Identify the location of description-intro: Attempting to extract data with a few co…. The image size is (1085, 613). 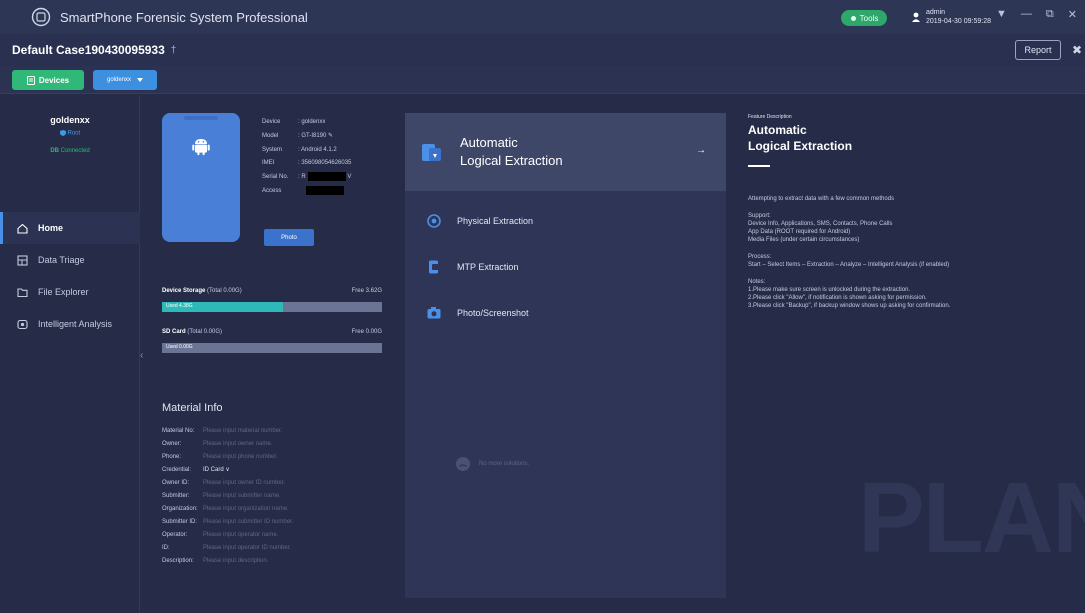
(821, 199).